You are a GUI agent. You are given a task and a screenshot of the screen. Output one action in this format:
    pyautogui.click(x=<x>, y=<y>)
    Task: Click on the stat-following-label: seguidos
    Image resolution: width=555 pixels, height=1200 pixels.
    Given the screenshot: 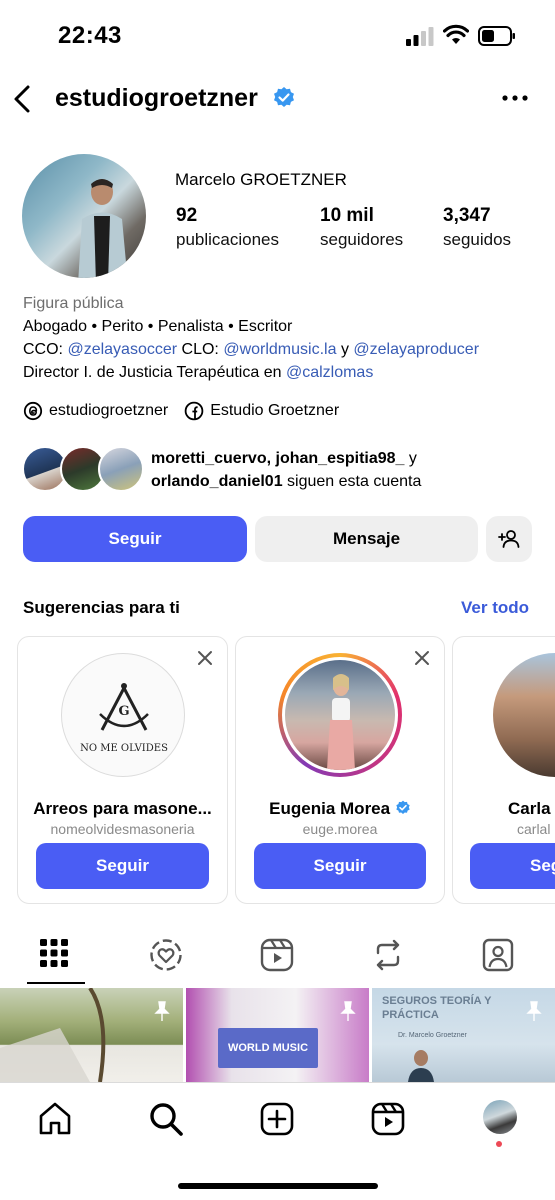 What is the action you would take?
    pyautogui.click(x=477, y=240)
    